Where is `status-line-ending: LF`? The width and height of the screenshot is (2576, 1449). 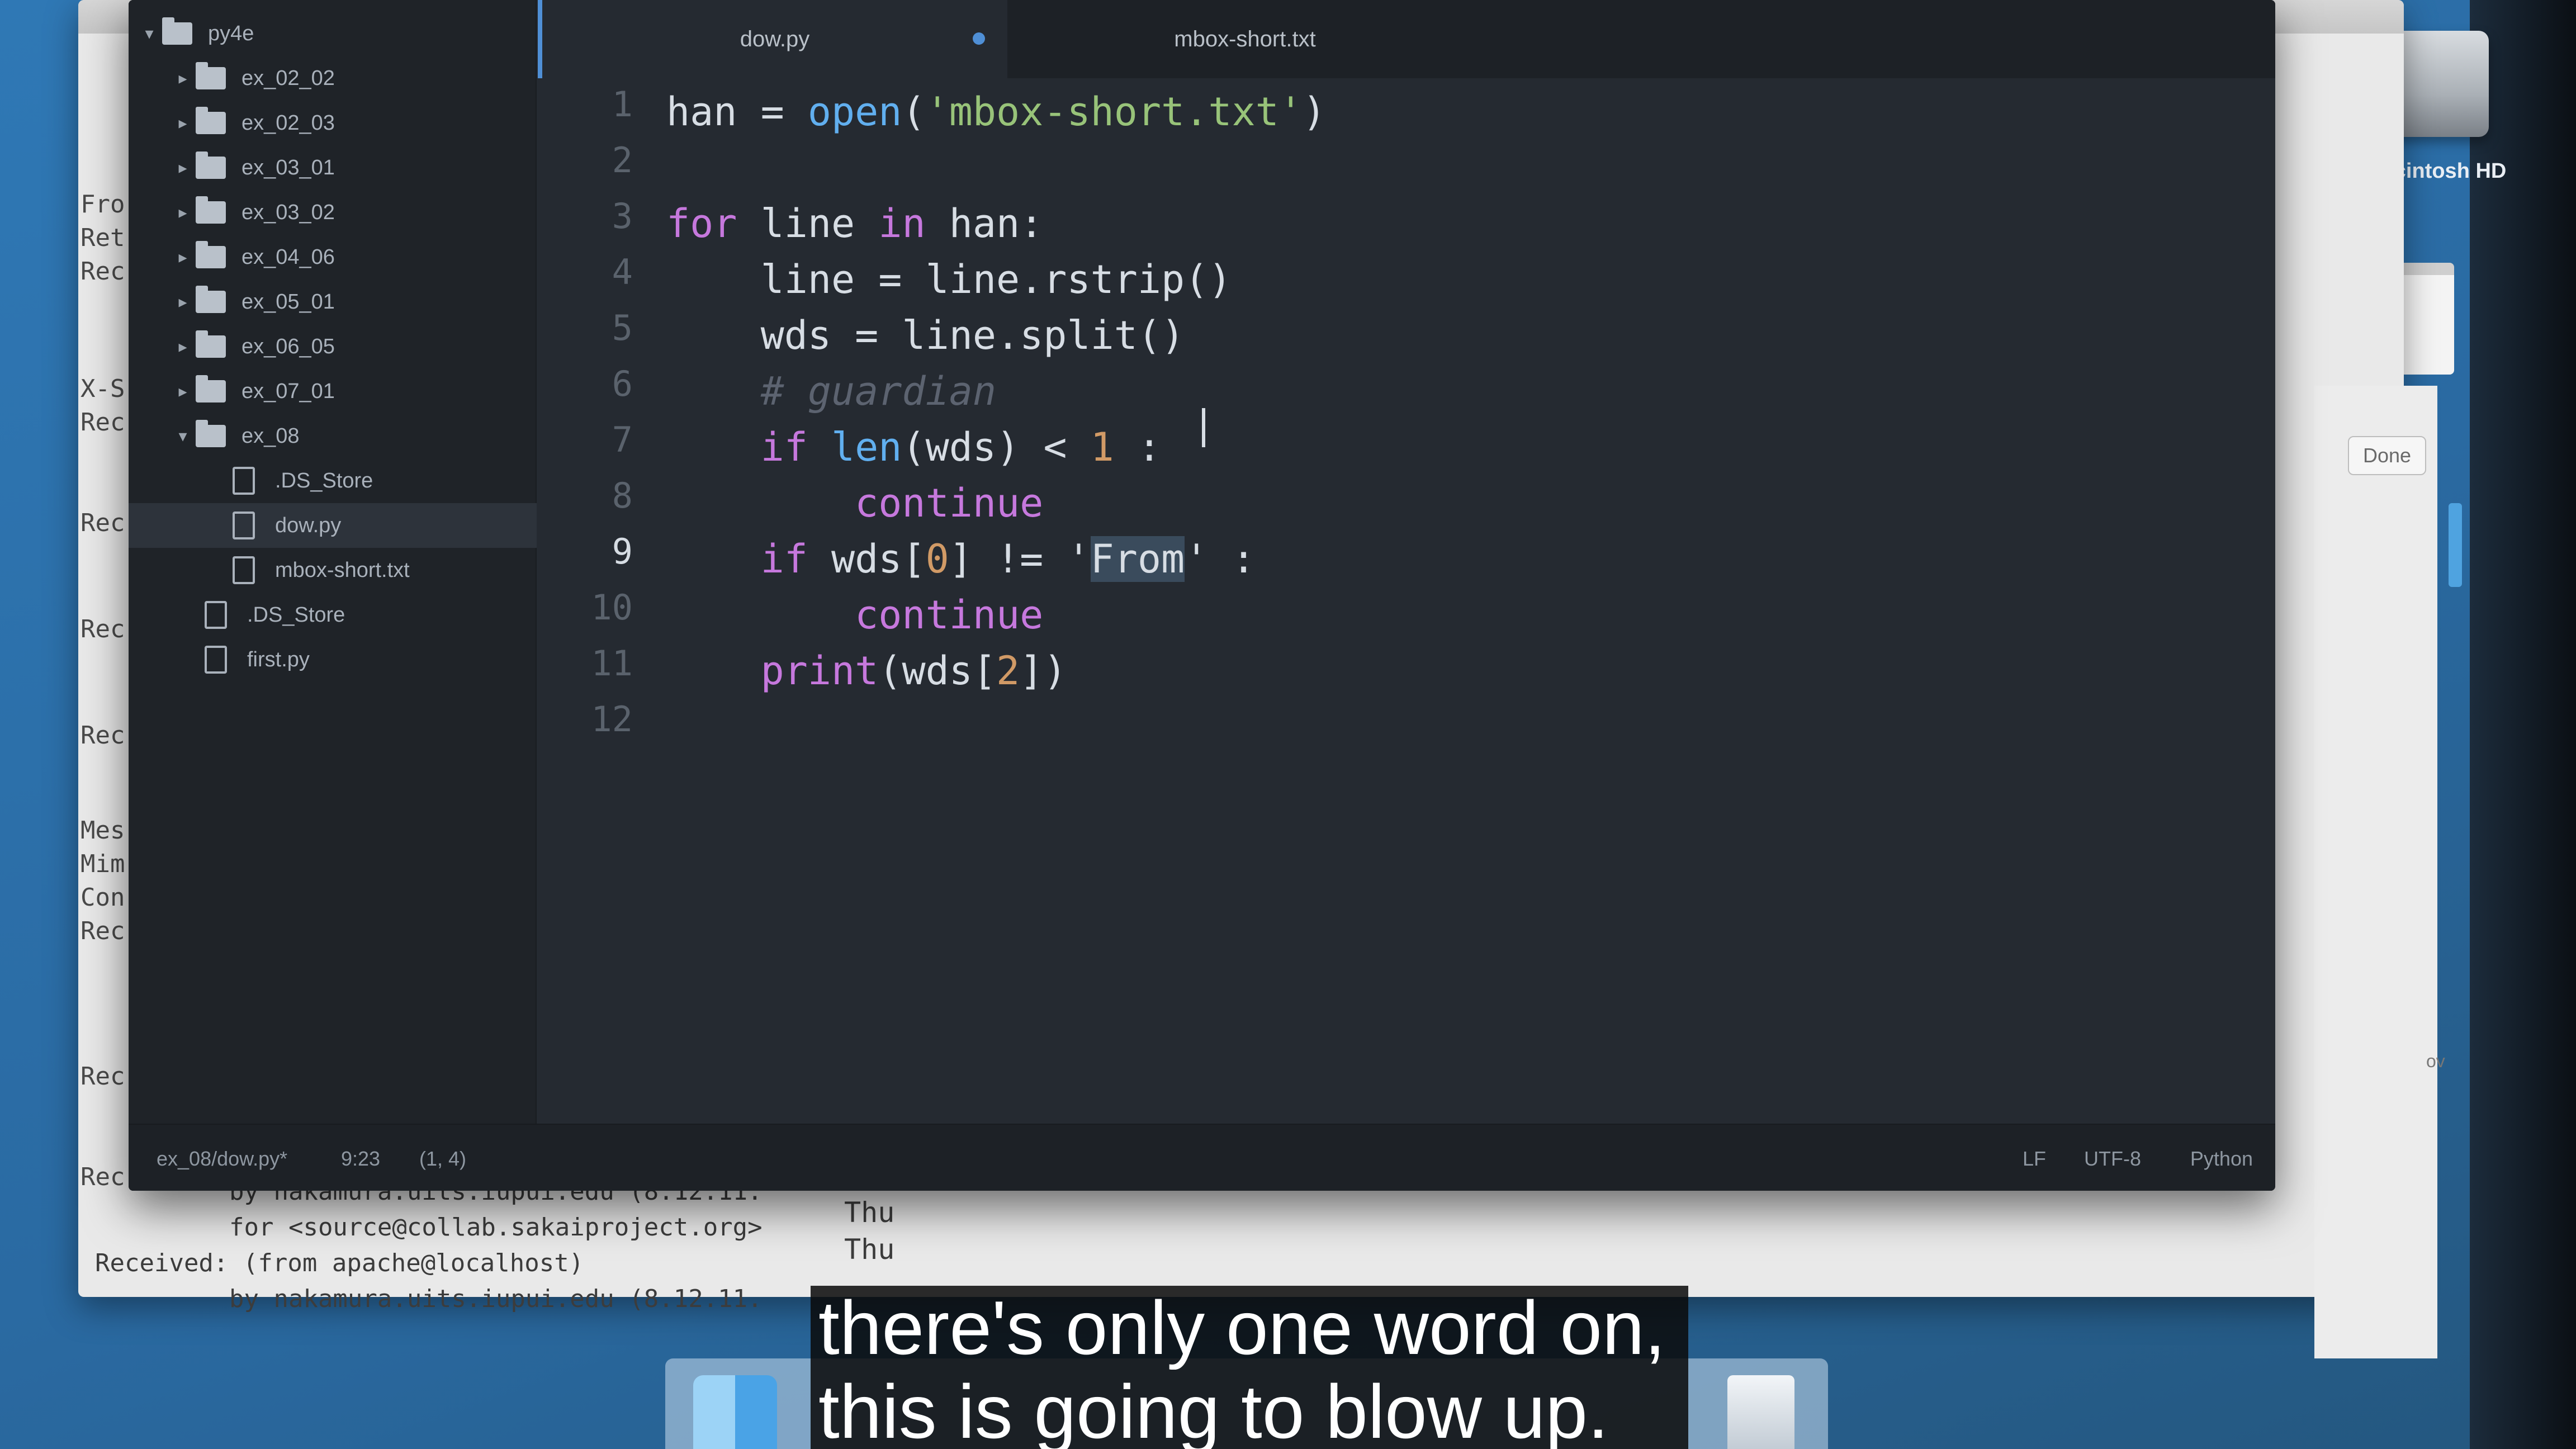 status-line-ending: LF is located at coordinates (2035, 1159).